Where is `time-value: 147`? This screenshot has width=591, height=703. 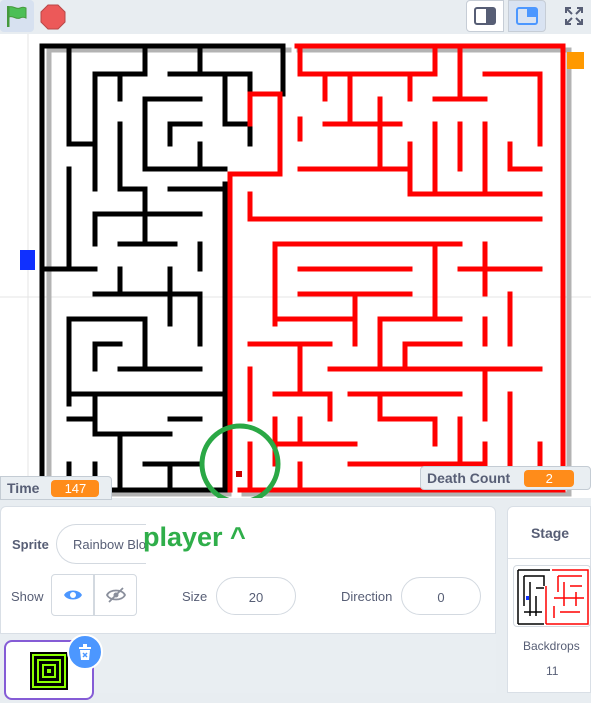 time-value: 147 is located at coordinates (75, 488).